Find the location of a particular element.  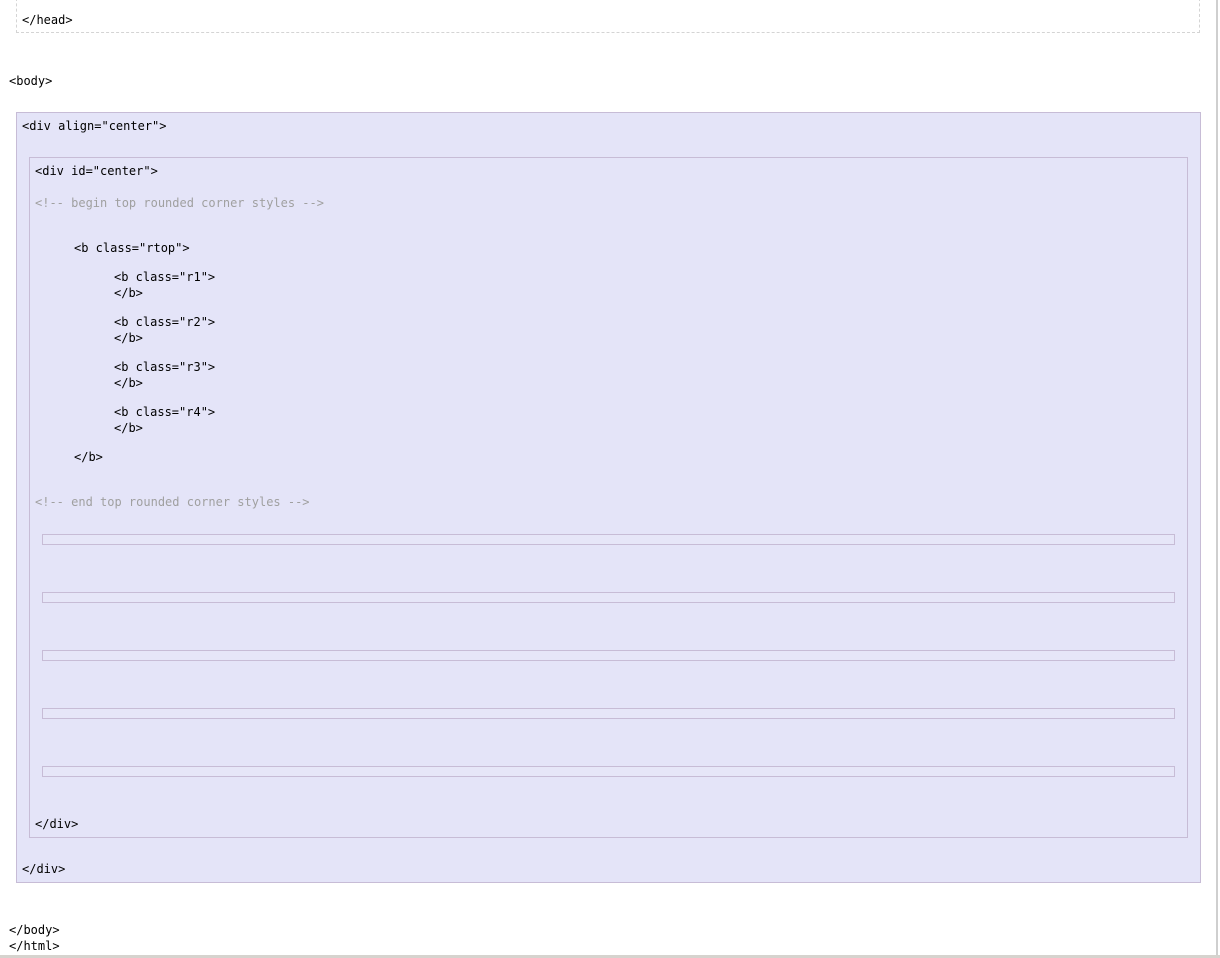

b-r1-open-tag: <b class="r1"> is located at coordinates (165, 277).